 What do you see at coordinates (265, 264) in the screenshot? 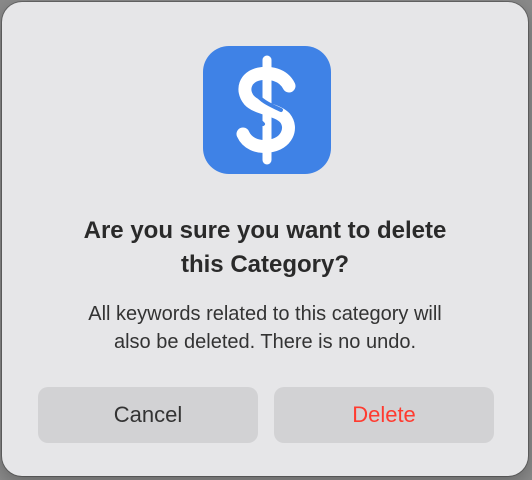
I see `dialog-title-line-2: this Category?` at bounding box center [265, 264].